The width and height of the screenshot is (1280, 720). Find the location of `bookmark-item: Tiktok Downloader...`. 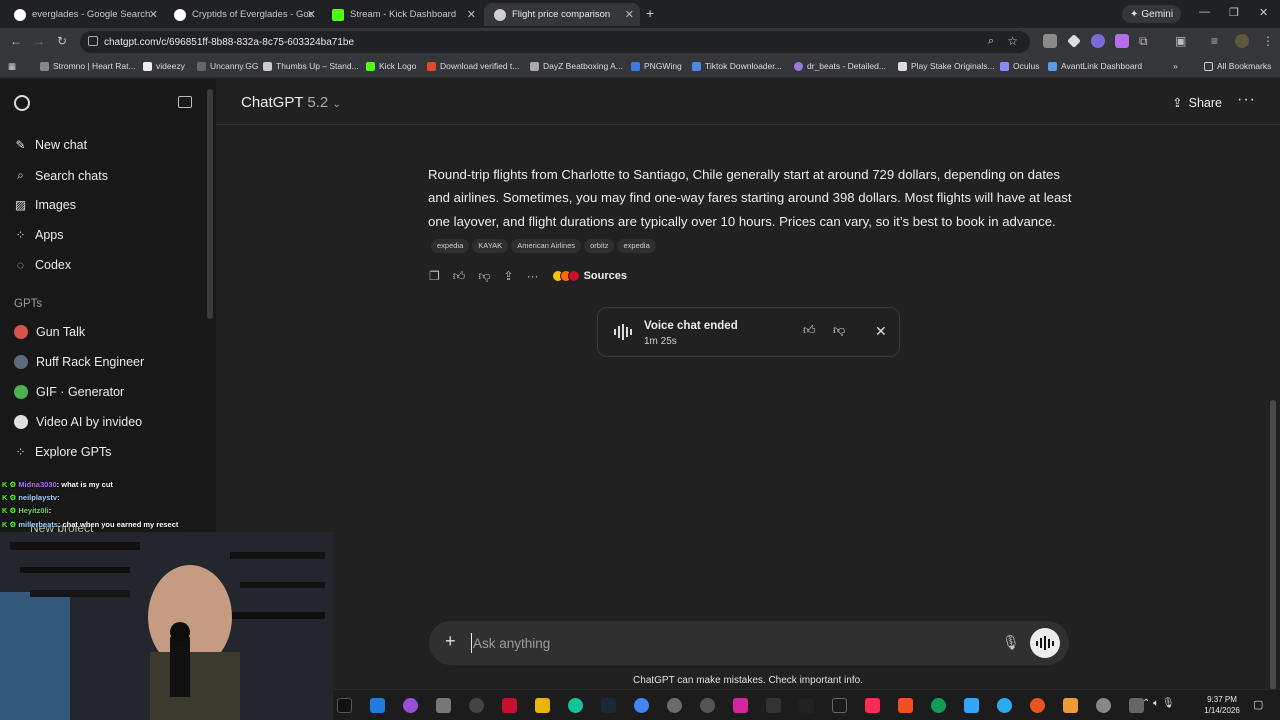

bookmark-item: Tiktok Downloader... is located at coordinates (737, 66).